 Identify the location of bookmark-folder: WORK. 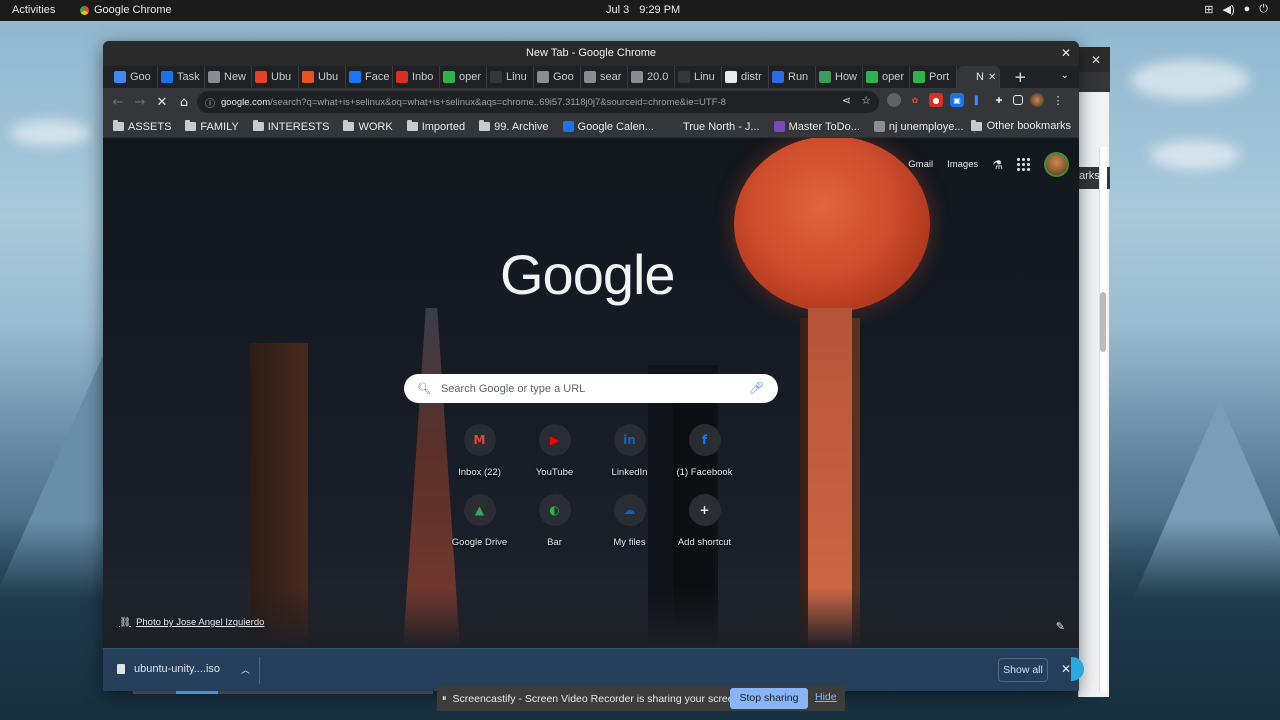
(368, 126).